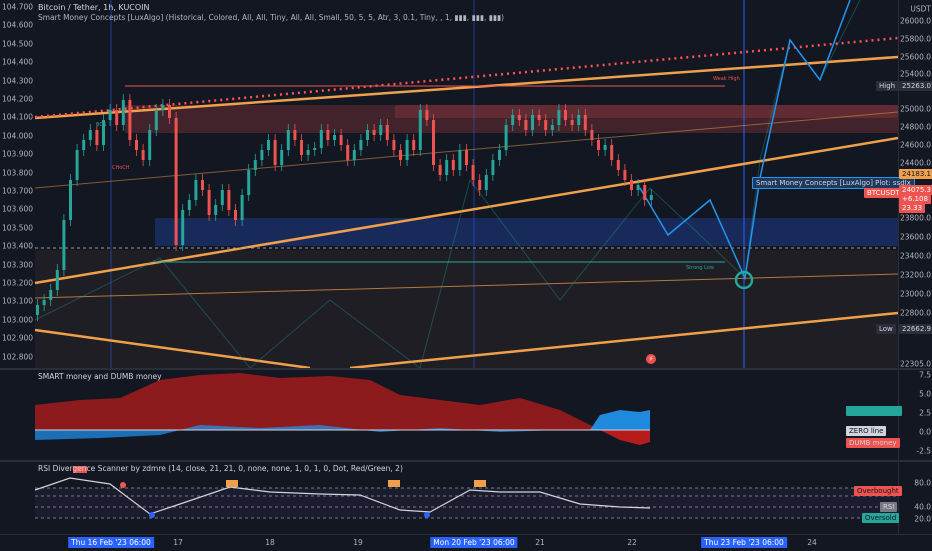 The height and width of the screenshot is (551, 932). I want to click on right-price-tick: 23200.0, so click(915, 275).